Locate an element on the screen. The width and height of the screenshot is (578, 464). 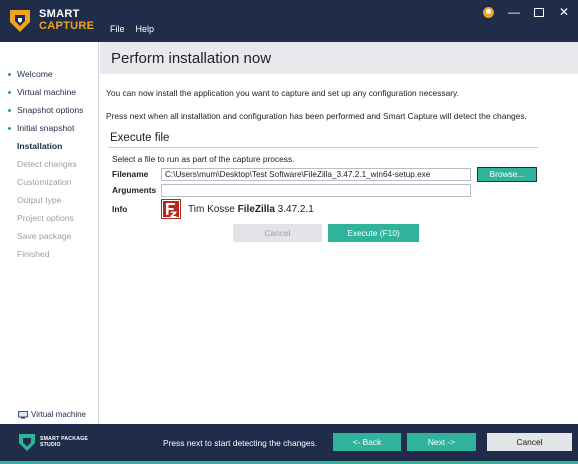
sidebar-step-label: Snapshot options is located at coordinates (50, 110).